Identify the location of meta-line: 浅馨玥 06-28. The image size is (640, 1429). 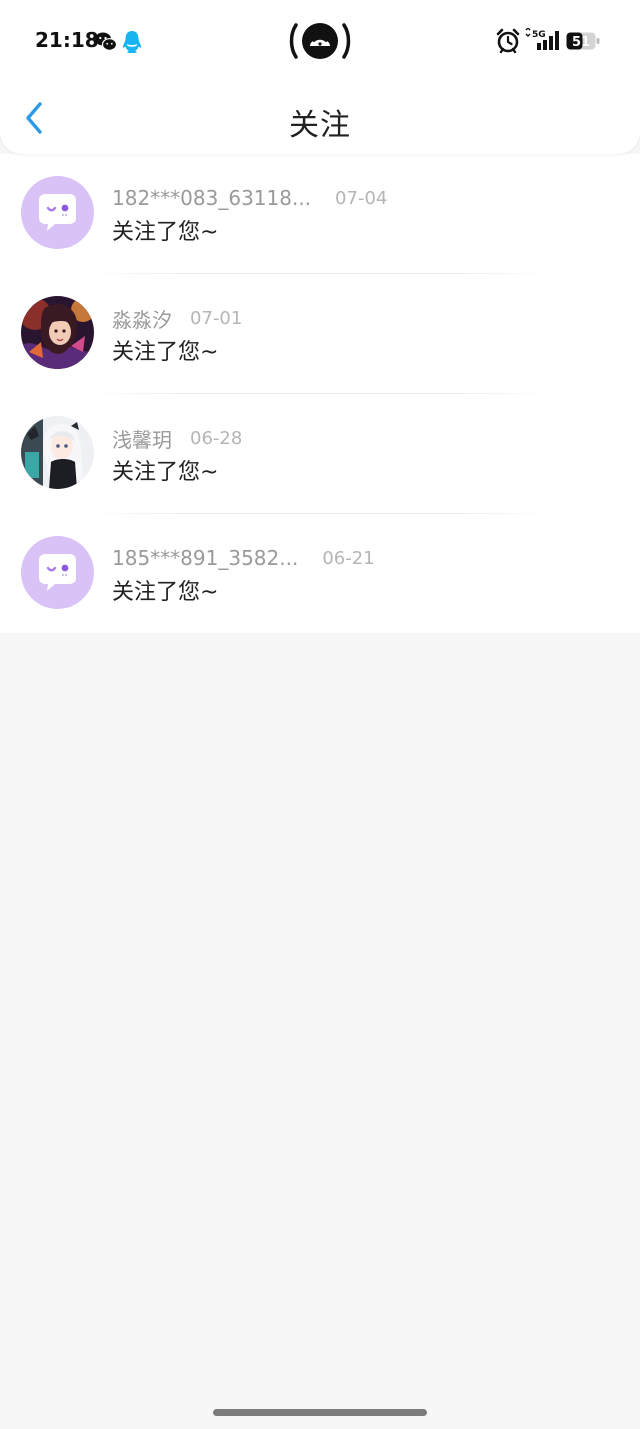
(177, 438).